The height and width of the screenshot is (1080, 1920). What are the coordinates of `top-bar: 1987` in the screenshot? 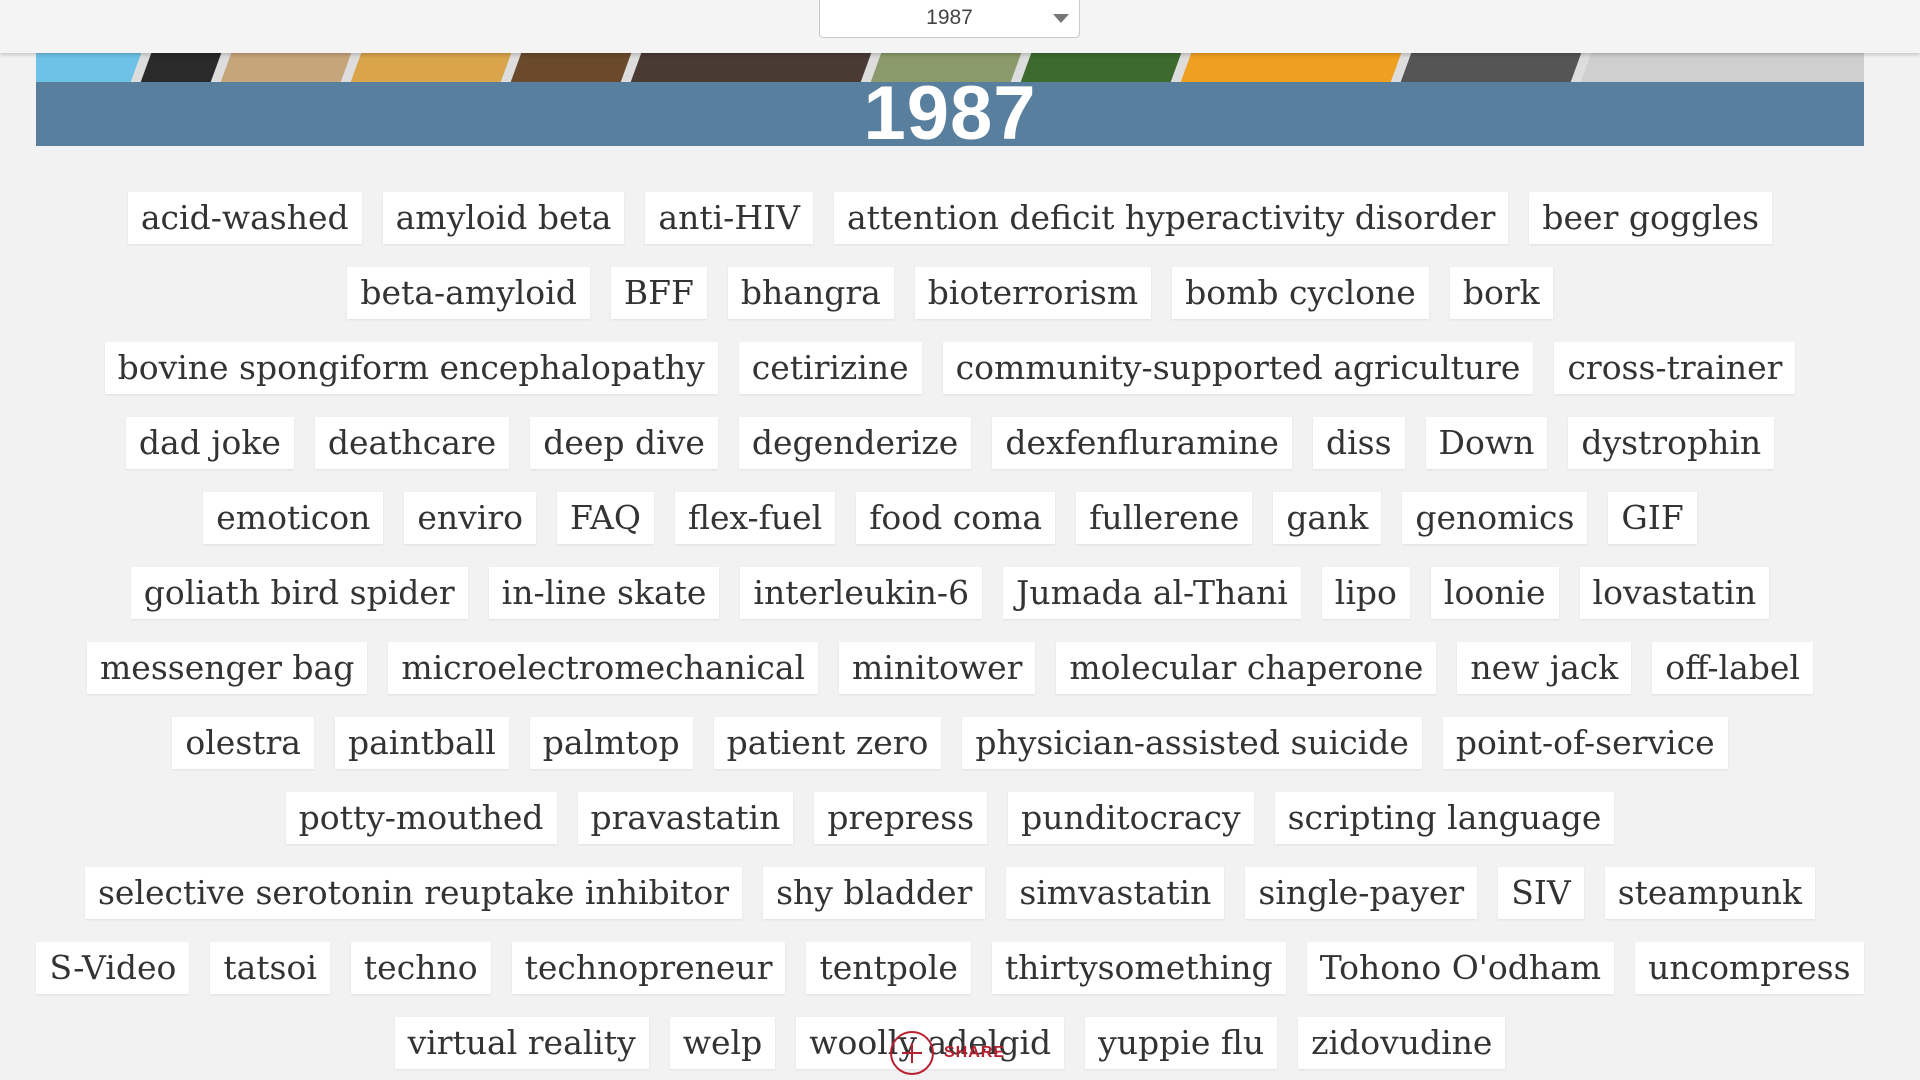 It's located at (960, 26).